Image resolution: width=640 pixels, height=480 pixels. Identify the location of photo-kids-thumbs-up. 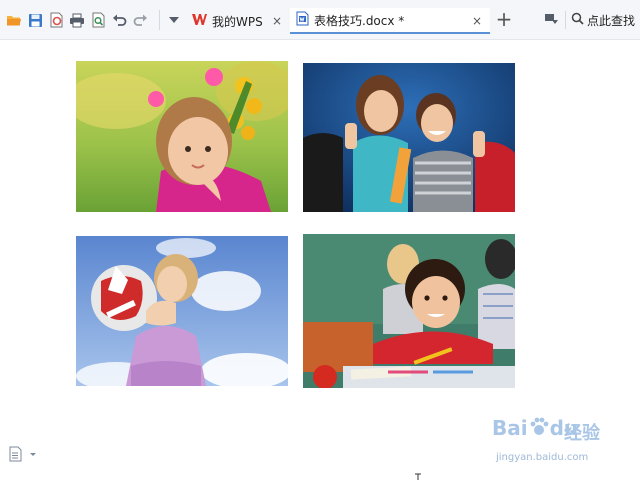
(409, 137).